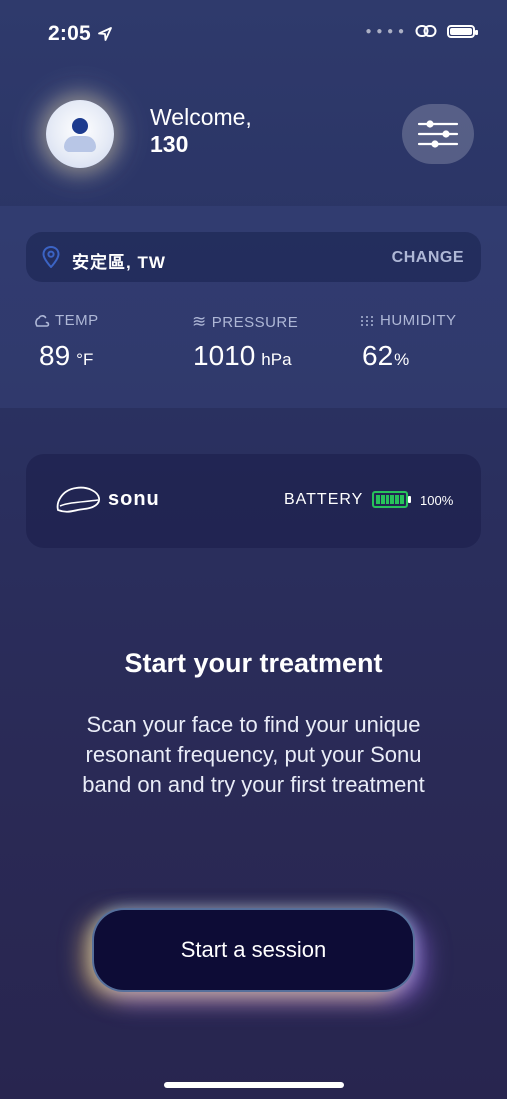 The height and width of the screenshot is (1099, 507). What do you see at coordinates (385, 31) in the screenshot?
I see `signal-icon: ● ● ● ●` at bounding box center [385, 31].